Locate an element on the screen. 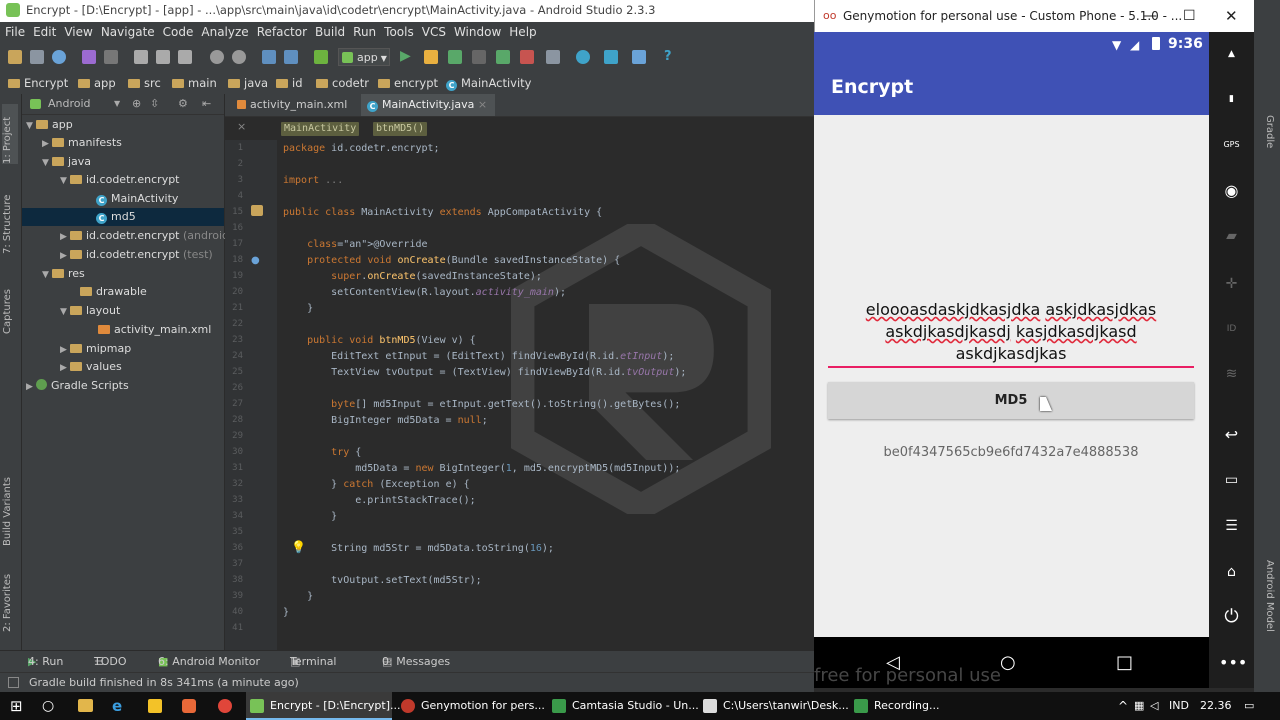 This screenshot has width=1280, height=720. menu-window: Window is located at coordinates (477, 32).